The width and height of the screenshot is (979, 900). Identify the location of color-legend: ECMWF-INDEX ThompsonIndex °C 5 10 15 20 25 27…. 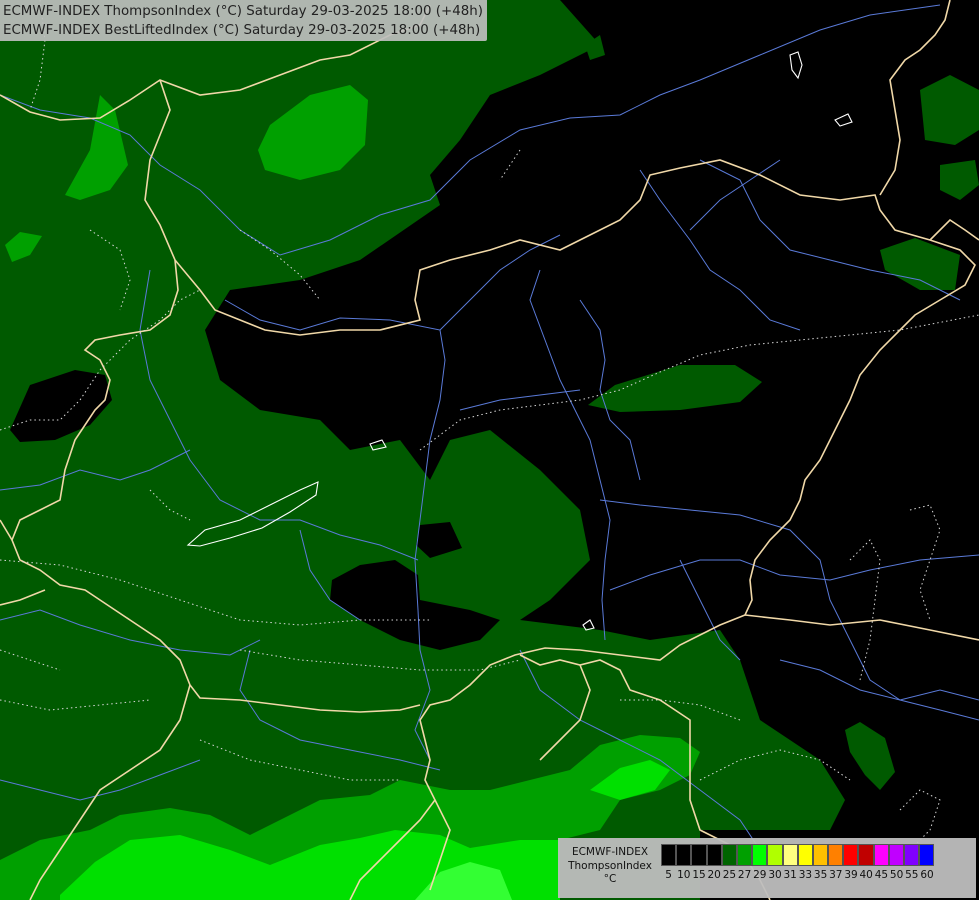
(767, 868).